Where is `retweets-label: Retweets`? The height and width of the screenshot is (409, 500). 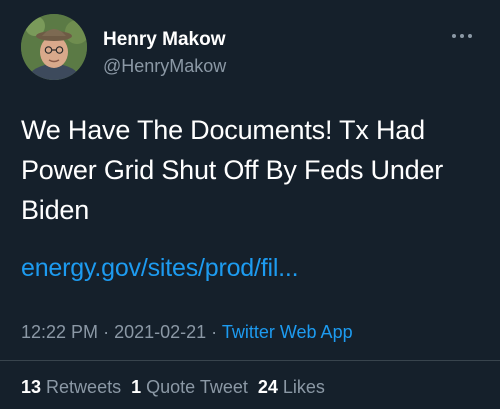
retweets-label: Retweets is located at coordinates (84, 387).